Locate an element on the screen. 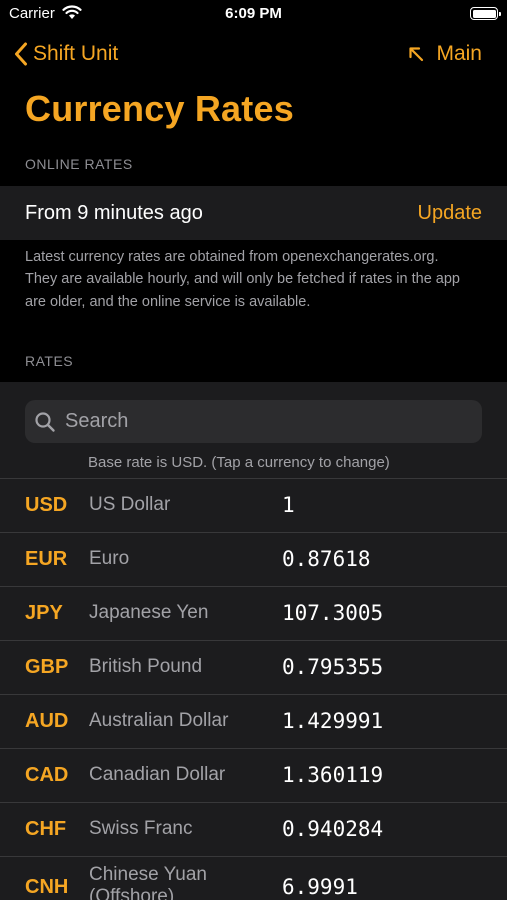 This screenshot has height=900, width=507. rate-row-aud: AUD Australian Dollar 1.429991 is located at coordinates (253, 721).